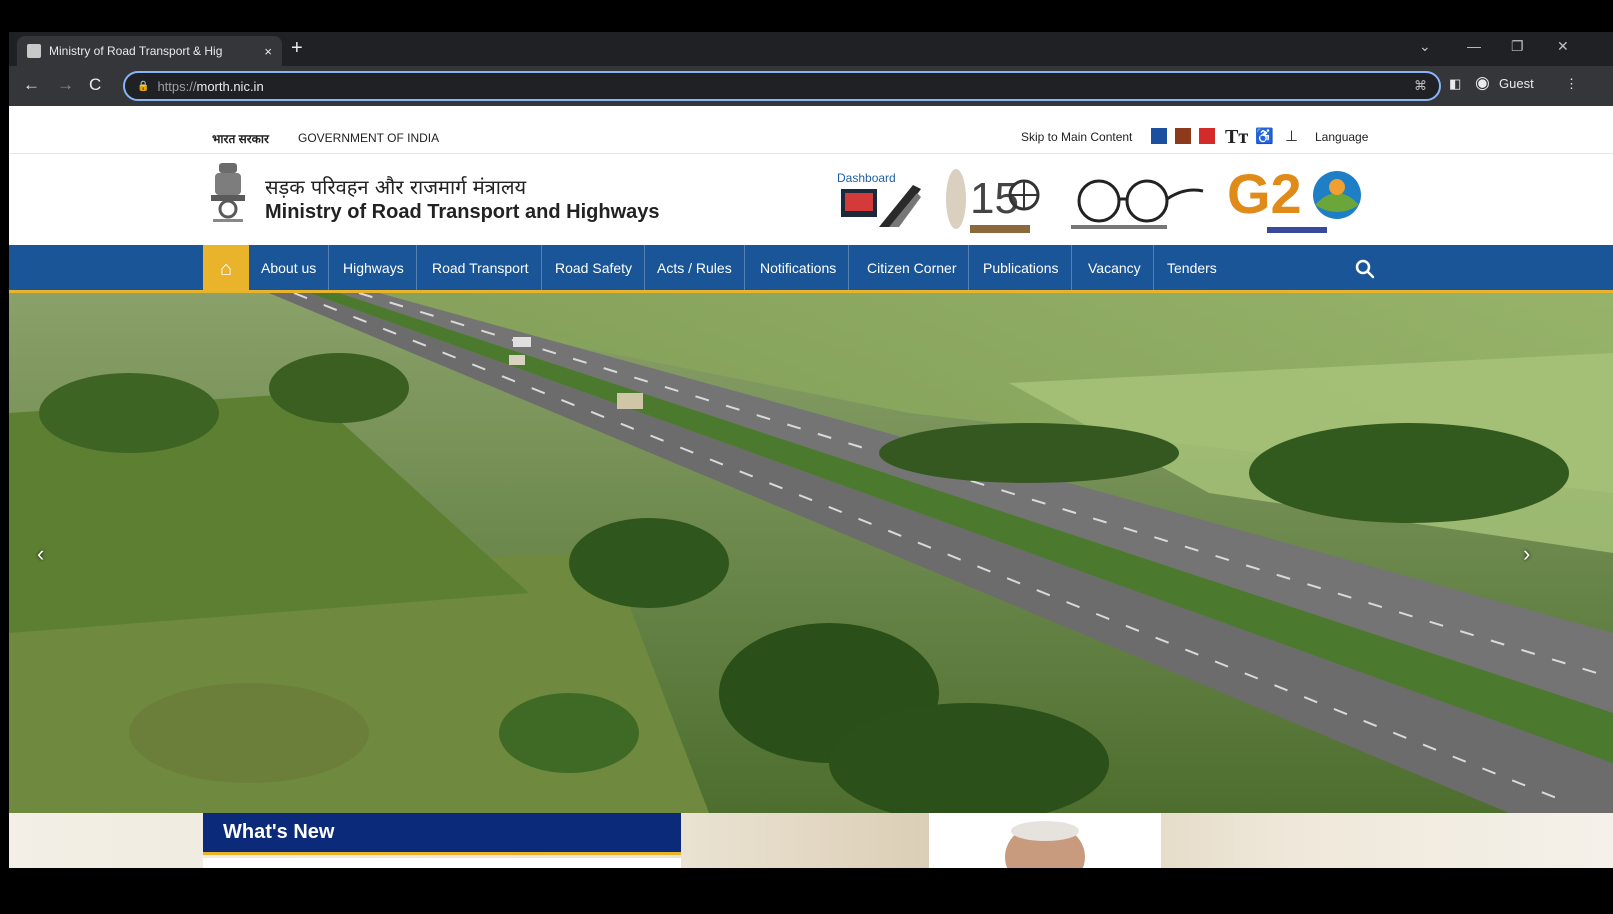  What do you see at coordinates (31, 85) in the screenshot?
I see `back-icon: ←` at bounding box center [31, 85].